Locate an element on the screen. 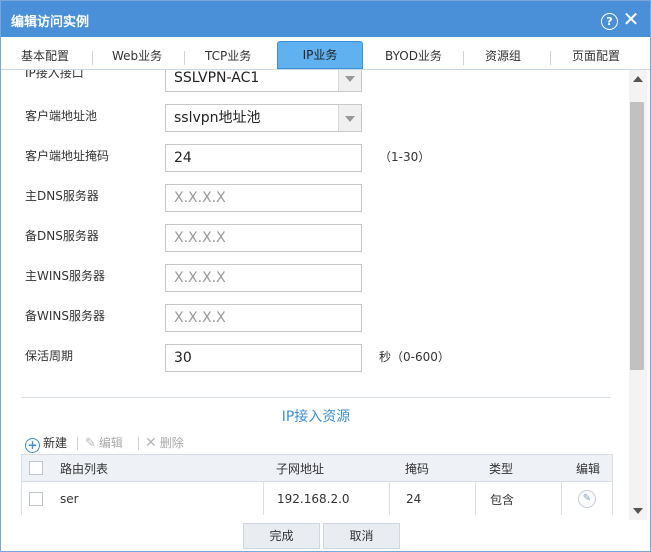 The image size is (651, 552). column-header-route-list: 路由列表 is located at coordinates (160, 468).